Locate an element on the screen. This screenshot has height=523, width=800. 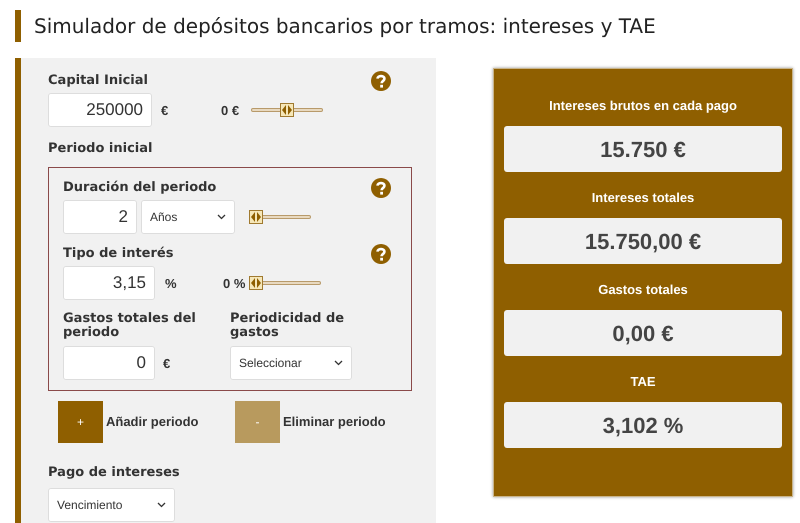
field-label: Duración del periodo is located at coordinates (139, 187).